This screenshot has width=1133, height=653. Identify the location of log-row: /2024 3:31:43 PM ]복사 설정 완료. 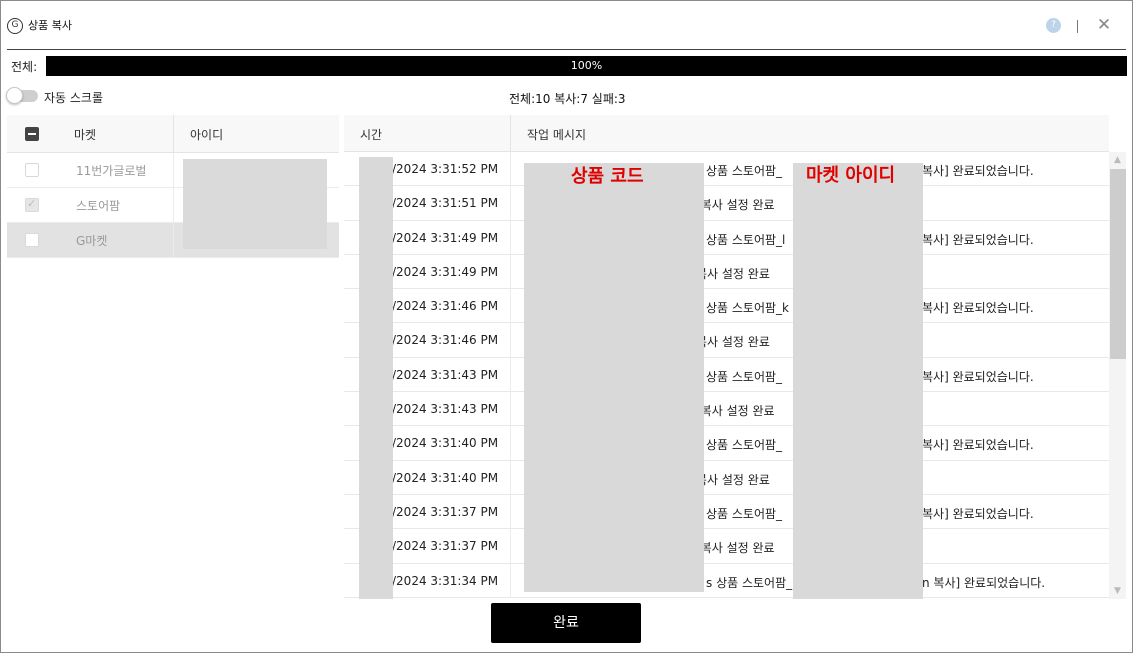
(726, 409).